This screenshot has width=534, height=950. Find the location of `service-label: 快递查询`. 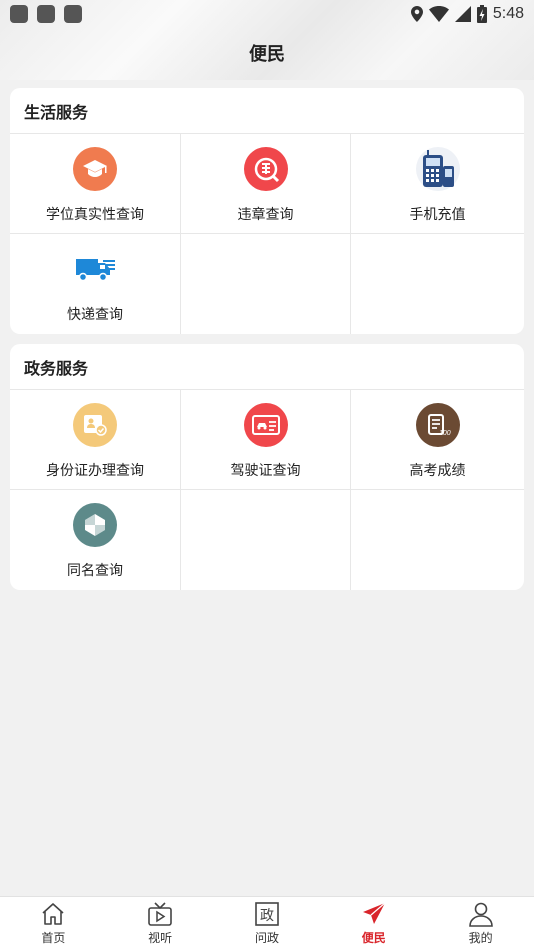

service-label: 快递查询 is located at coordinates (95, 315).